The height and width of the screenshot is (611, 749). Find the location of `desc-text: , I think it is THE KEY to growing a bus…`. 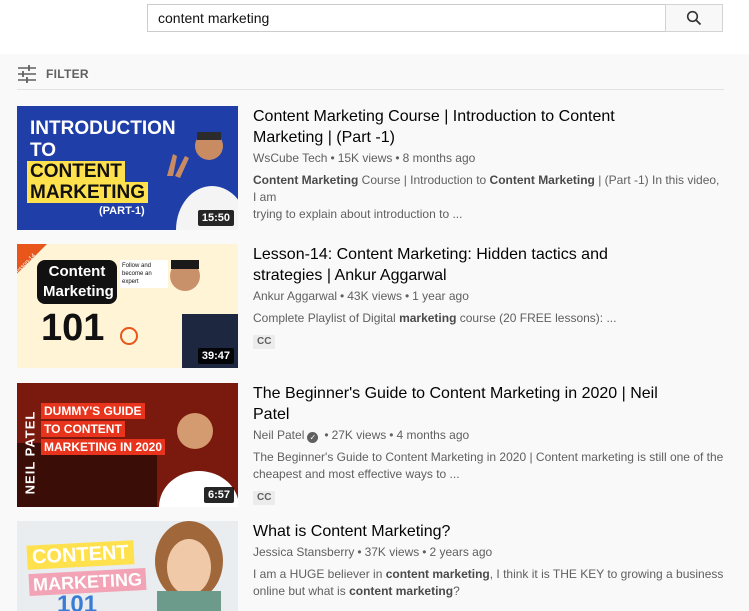

desc-text: , I think it is THE KEY to growing a bus… is located at coordinates (606, 574).